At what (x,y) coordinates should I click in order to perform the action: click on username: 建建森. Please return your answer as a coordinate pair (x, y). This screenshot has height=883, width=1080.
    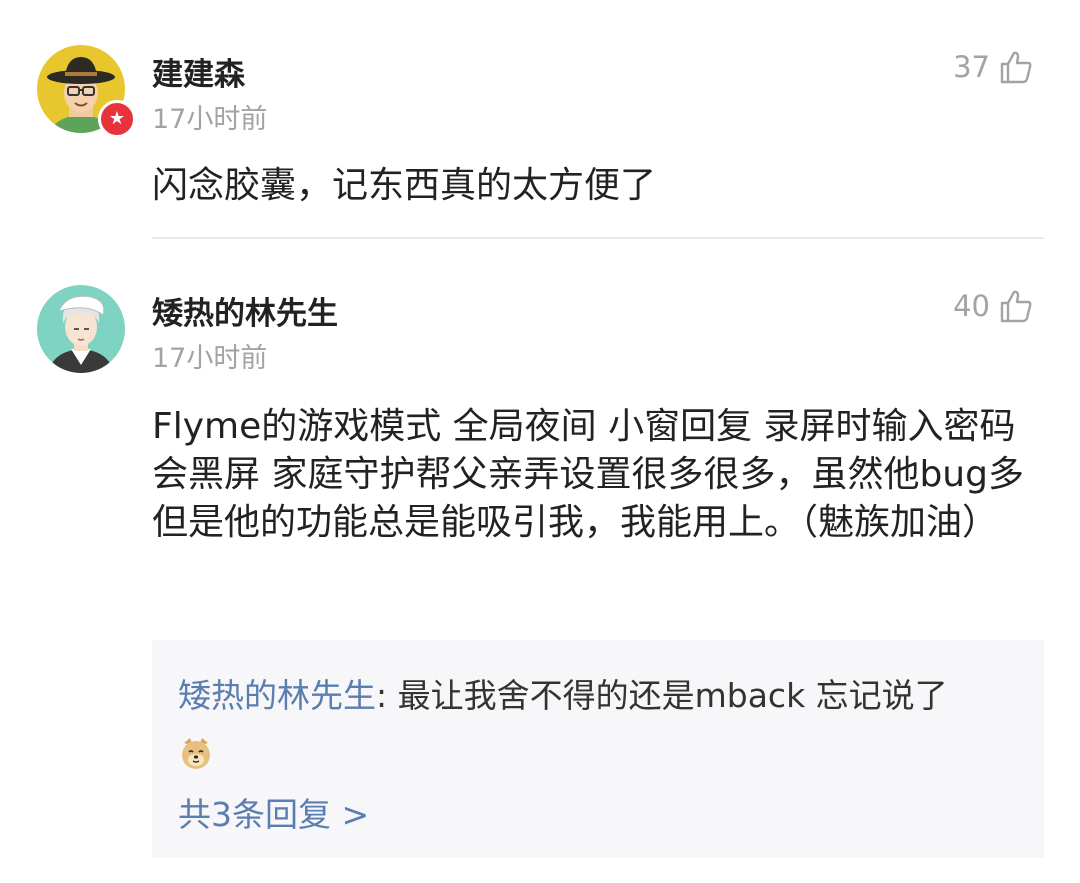
    Looking at the image, I should click on (198, 71).